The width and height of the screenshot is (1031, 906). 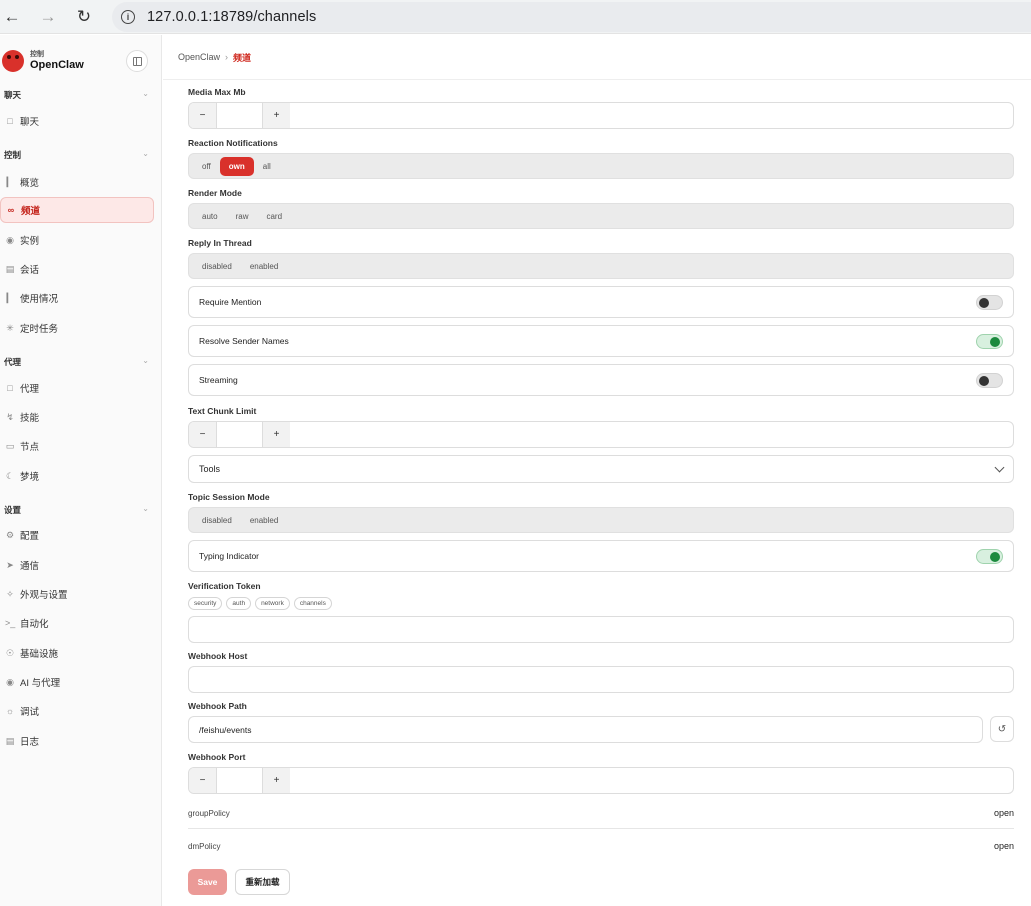 I want to click on folder-icon: □, so click(x=10, y=388).